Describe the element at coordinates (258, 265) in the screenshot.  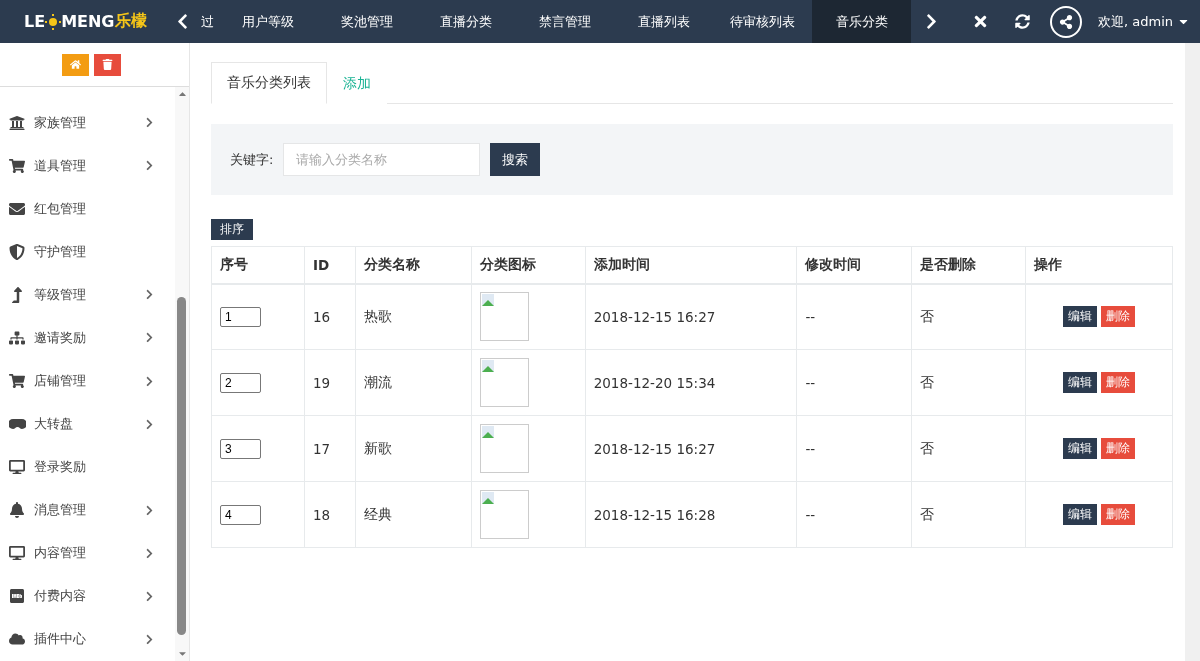
I see `column-header: 序号` at that location.